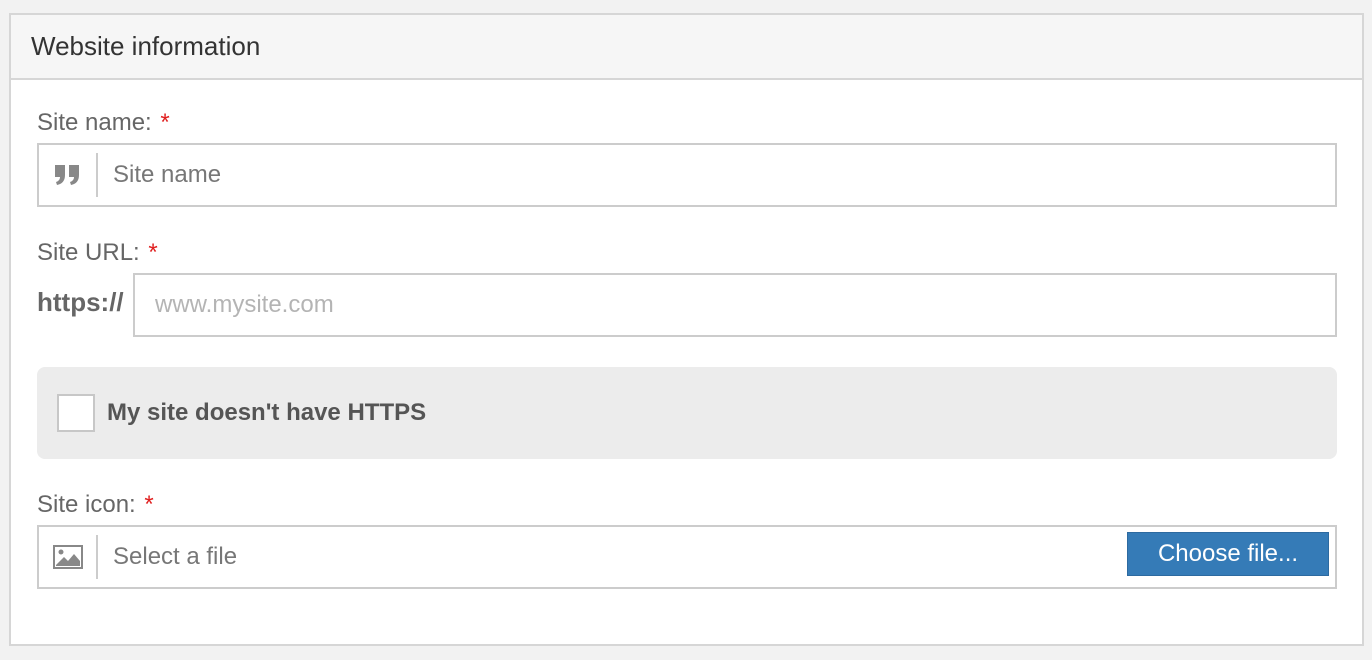  What do you see at coordinates (80, 302) in the screenshot?
I see `url-prefix: https://` at bounding box center [80, 302].